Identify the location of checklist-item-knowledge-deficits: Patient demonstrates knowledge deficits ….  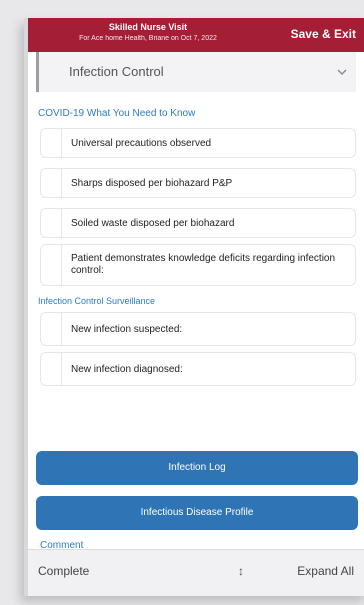
(198, 265).